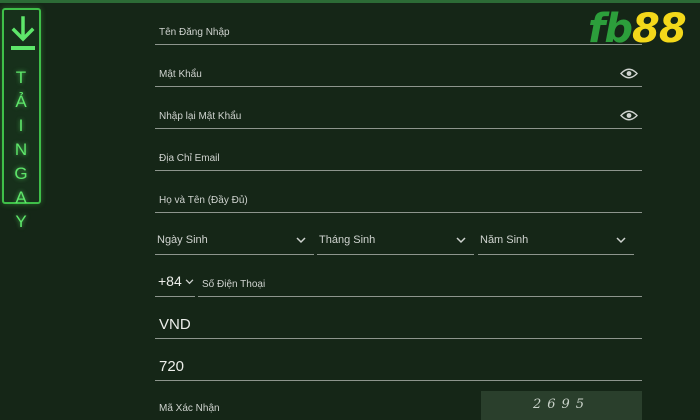 This screenshot has height=420, width=700. Describe the element at coordinates (189, 158) in the screenshot. I see `email-placeholder: Địa Chỉ Email` at that location.